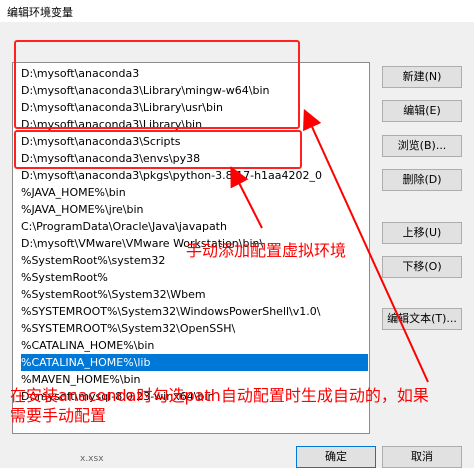  Describe the element at coordinates (191, 192) in the screenshot. I see `path-list-item: %JAVA_HOME%\bin` at that location.